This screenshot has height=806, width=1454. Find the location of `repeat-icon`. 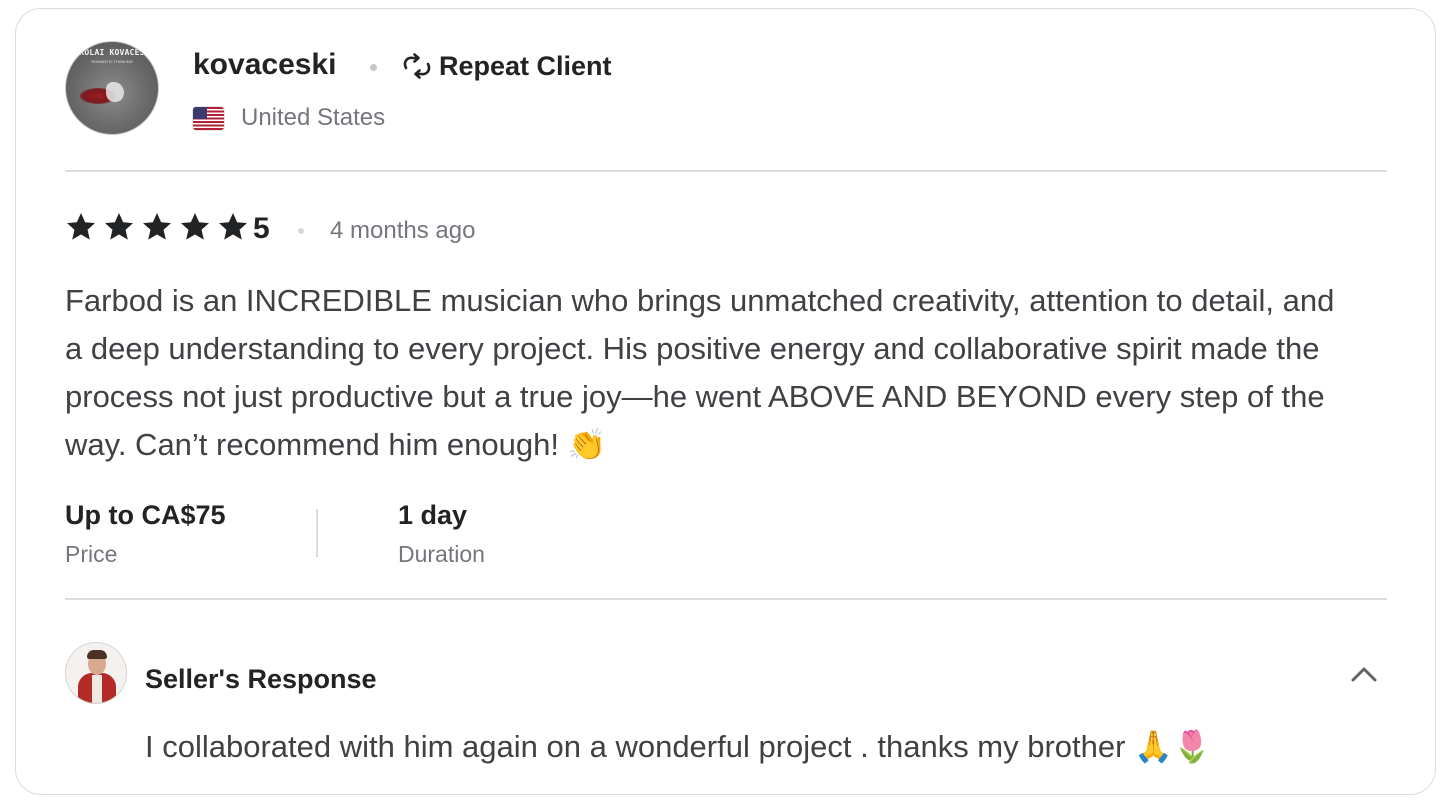

repeat-icon is located at coordinates (417, 66).